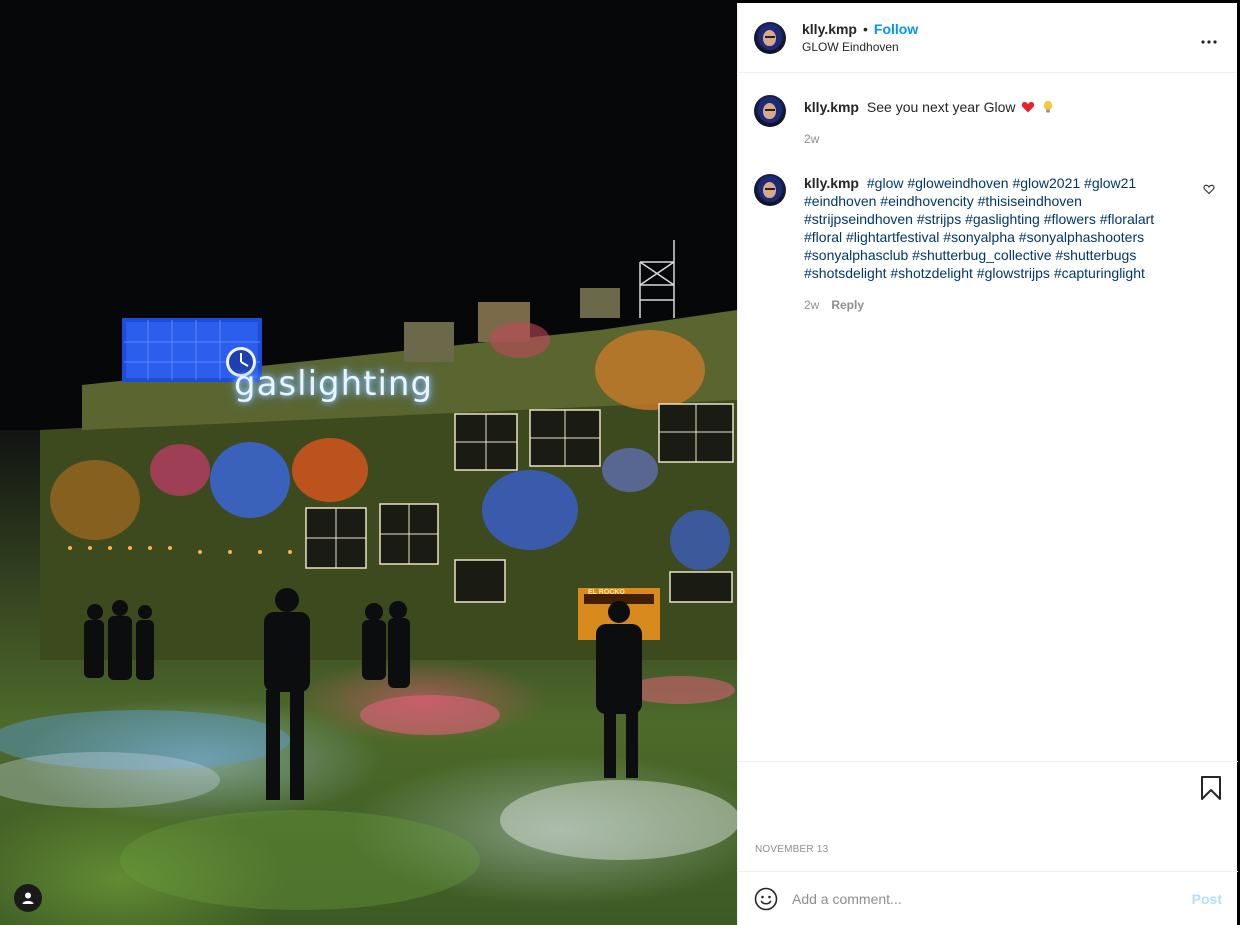 The image size is (1240, 925). Describe the element at coordinates (1048, 106) in the screenshot. I see `light-bulb-emoji-icon` at that location.